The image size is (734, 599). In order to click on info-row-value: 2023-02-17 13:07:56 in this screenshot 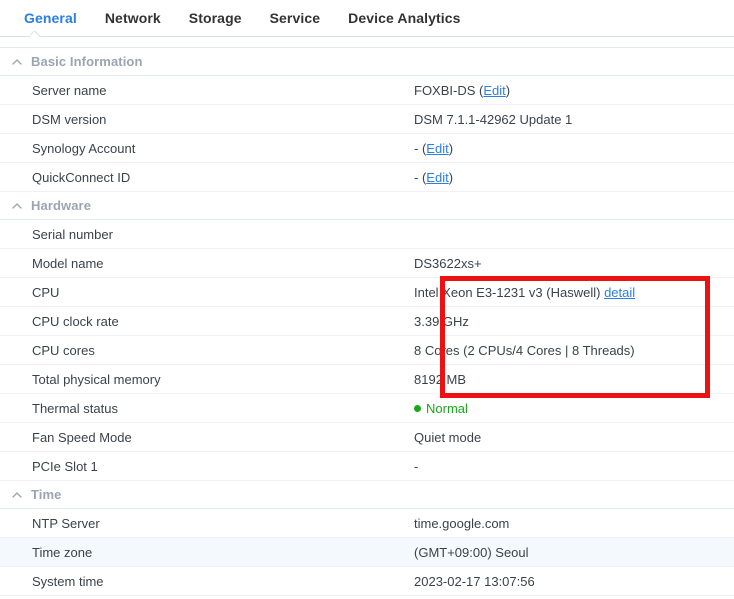, I will do `click(574, 581)`.